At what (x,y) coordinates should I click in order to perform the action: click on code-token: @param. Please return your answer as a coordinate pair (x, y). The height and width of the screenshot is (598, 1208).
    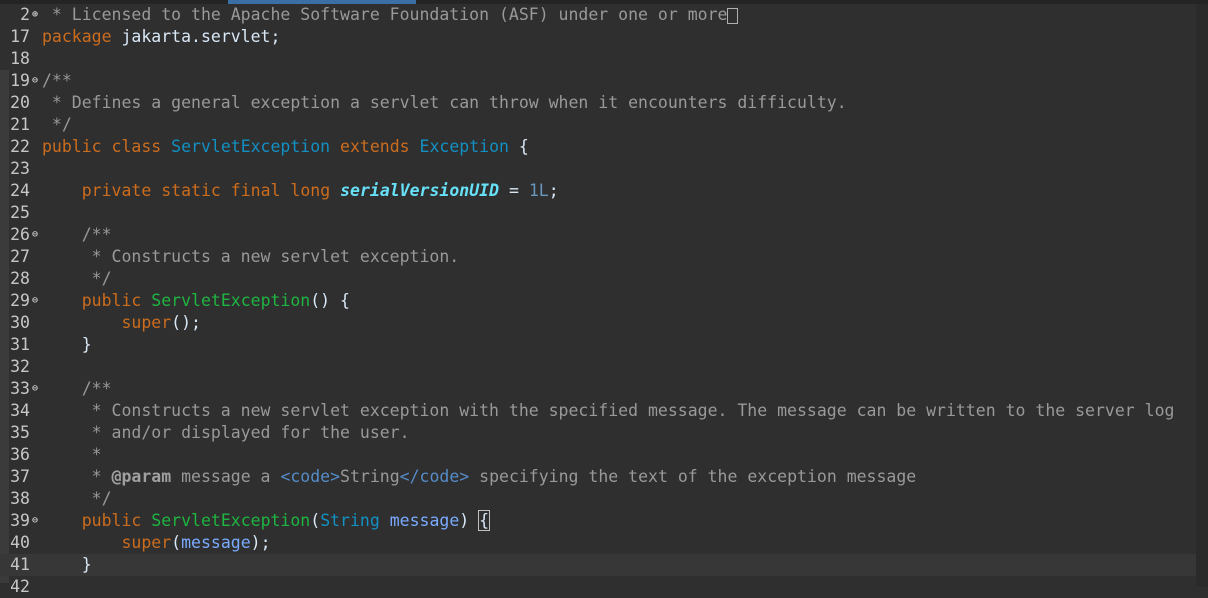
    Looking at the image, I should click on (141, 476).